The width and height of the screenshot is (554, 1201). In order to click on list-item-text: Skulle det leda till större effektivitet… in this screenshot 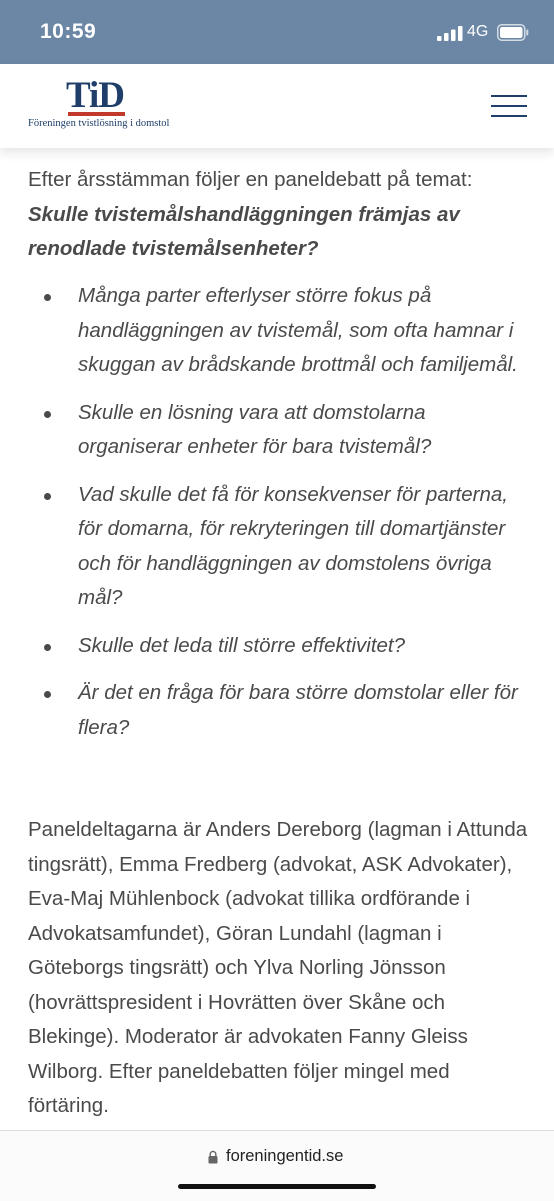, I will do `click(242, 645)`.